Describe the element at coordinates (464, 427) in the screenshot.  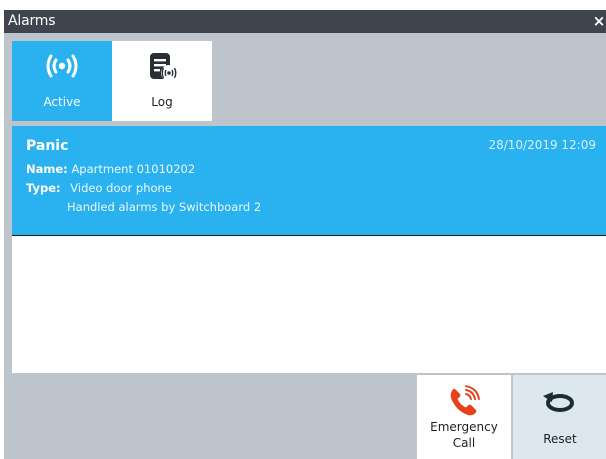
I see `emergency-call-label-line1: Emergency` at that location.